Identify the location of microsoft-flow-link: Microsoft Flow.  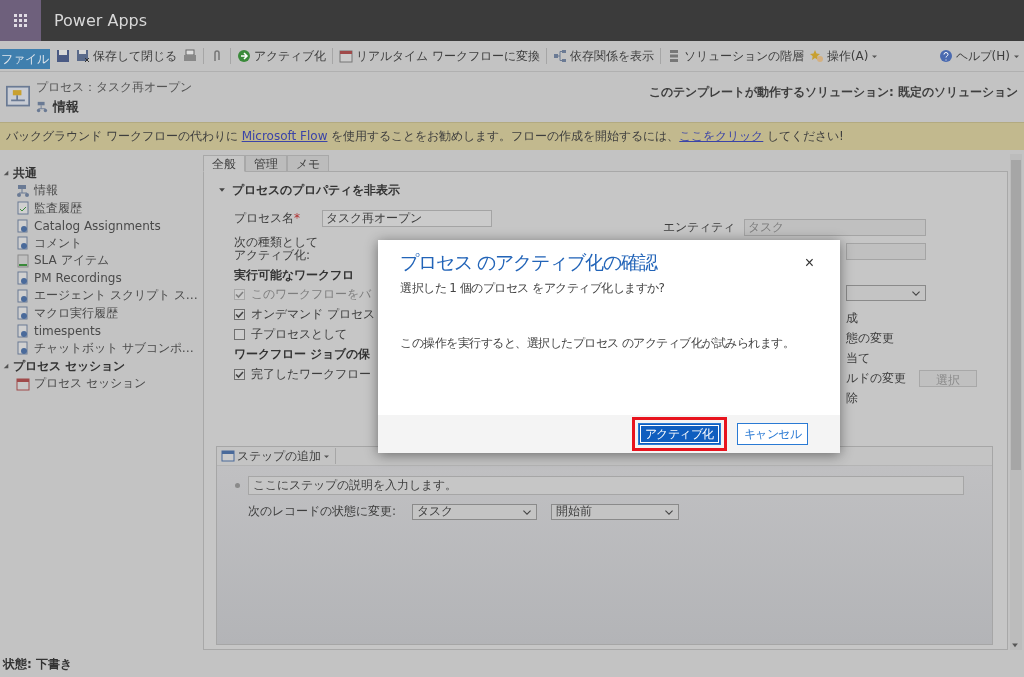
(284, 136).